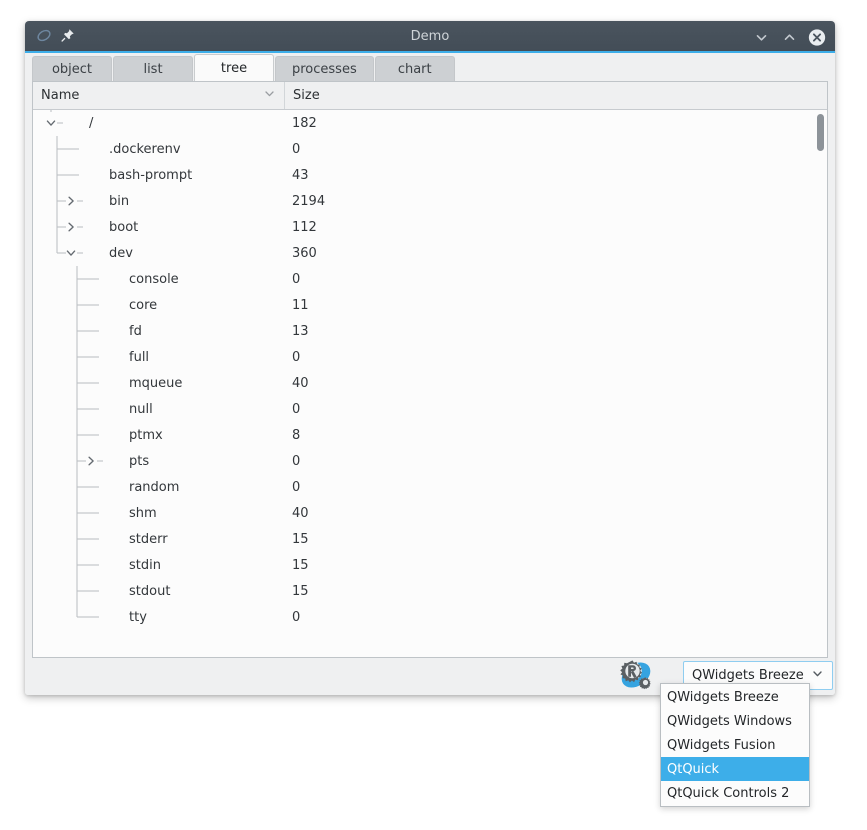 The height and width of the screenshot is (830, 867). I want to click on scrollbar-thumb, so click(820, 132).